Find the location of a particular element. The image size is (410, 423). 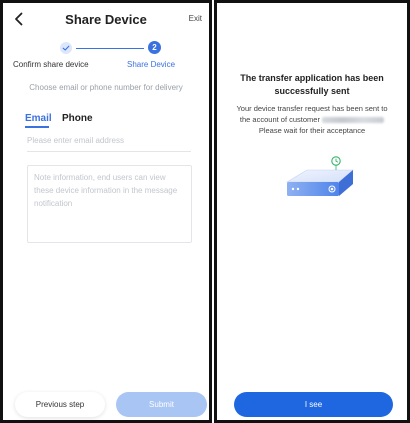

page-title: Share Device is located at coordinates (106, 19).